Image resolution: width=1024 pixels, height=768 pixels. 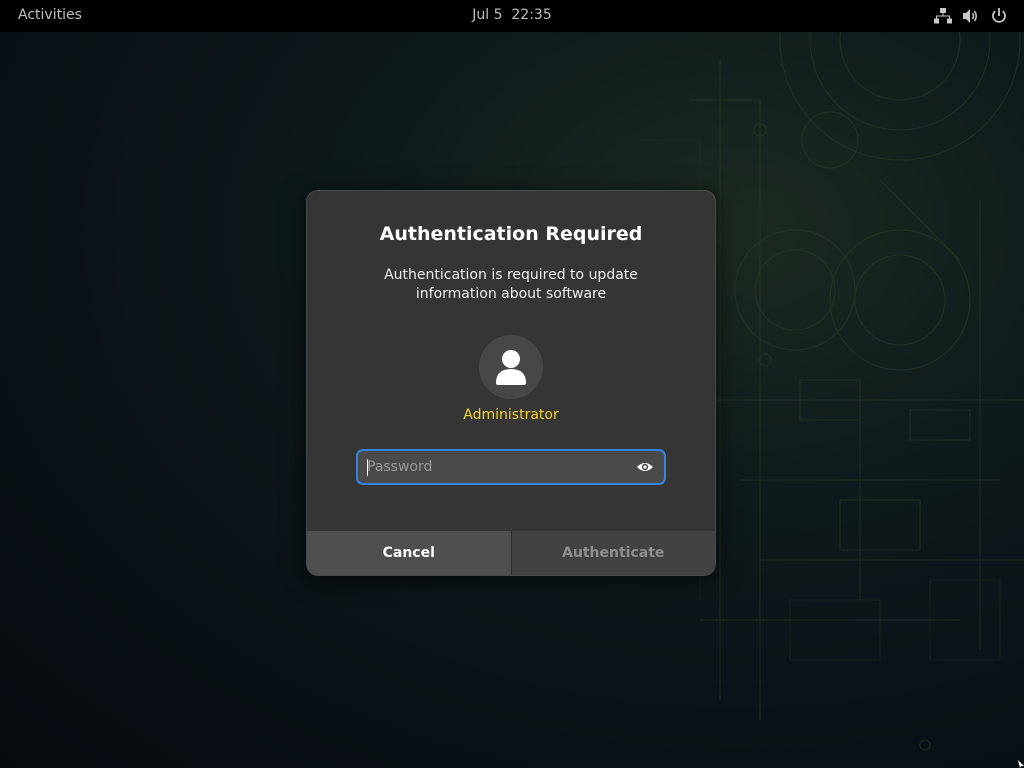 I want to click on dialog-button-row: Cancel Authenticate, so click(x=511, y=553).